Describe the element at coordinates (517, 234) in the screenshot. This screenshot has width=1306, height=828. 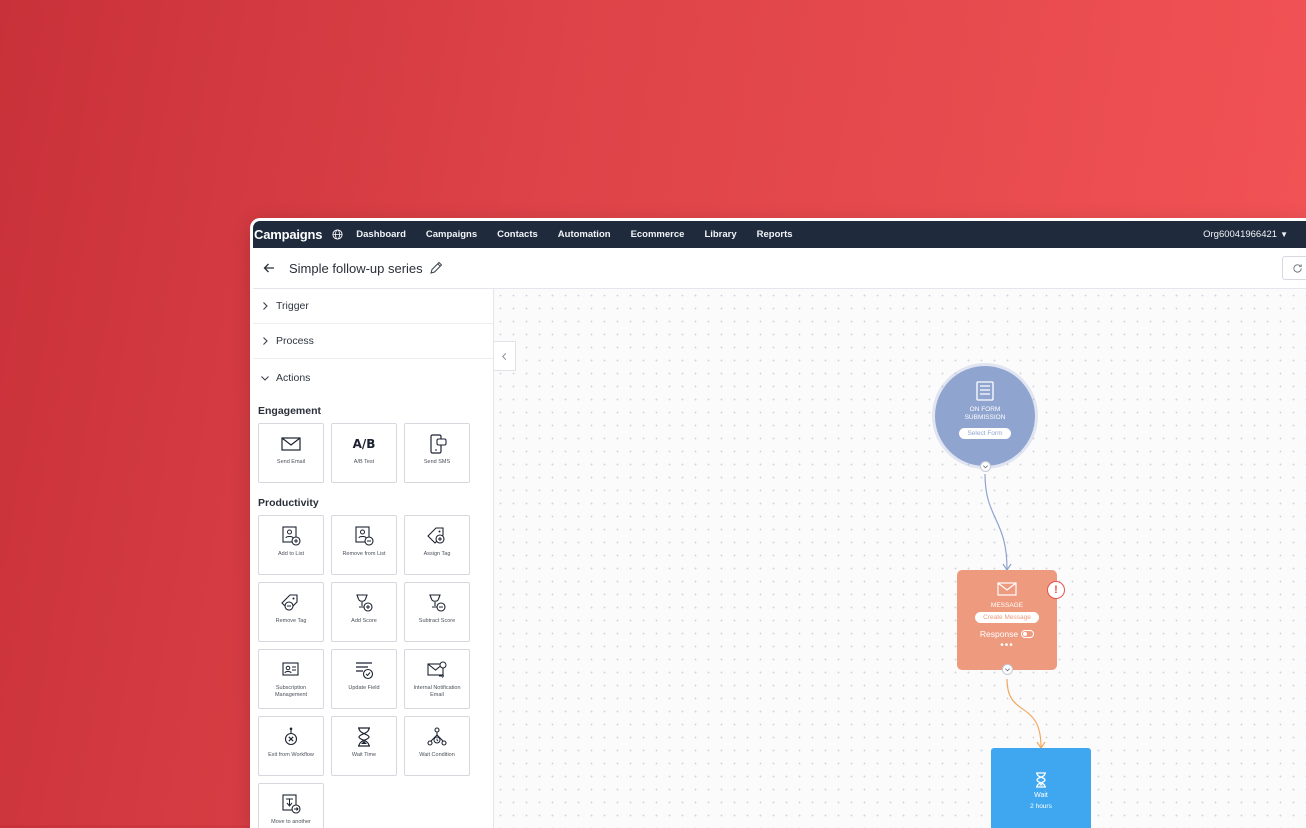
I see `nav-contacts: Contacts` at that location.